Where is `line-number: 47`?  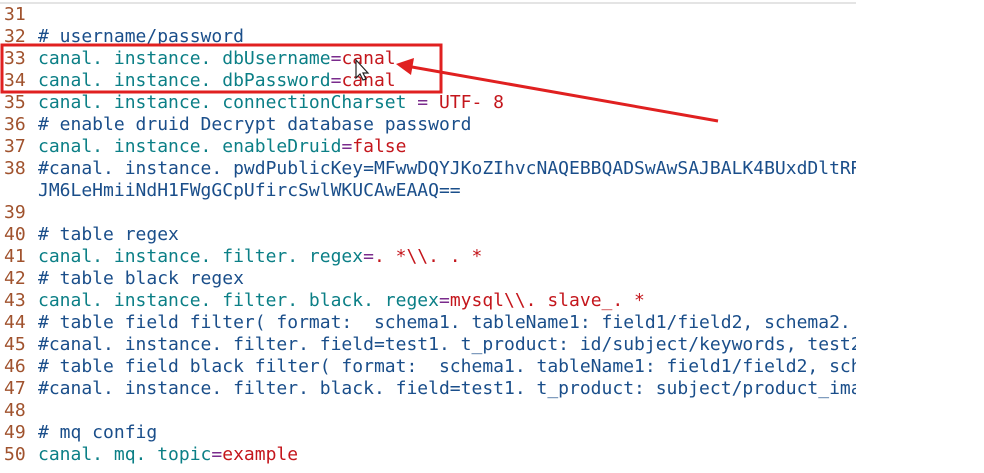
line-number: 47 is located at coordinates (15, 388).